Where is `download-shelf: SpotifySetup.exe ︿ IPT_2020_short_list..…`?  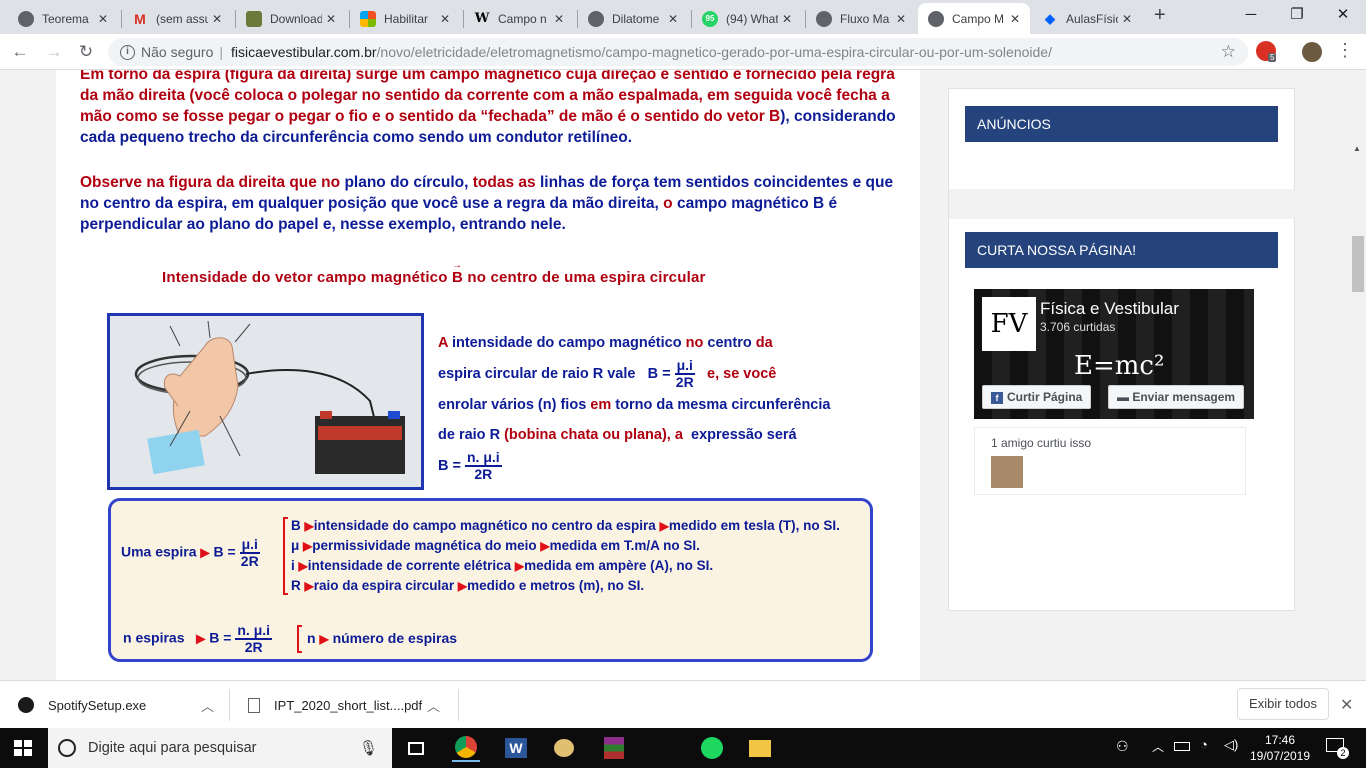 download-shelf: SpotifySetup.exe ︿ IPT_2020_short_list..… is located at coordinates (683, 704).